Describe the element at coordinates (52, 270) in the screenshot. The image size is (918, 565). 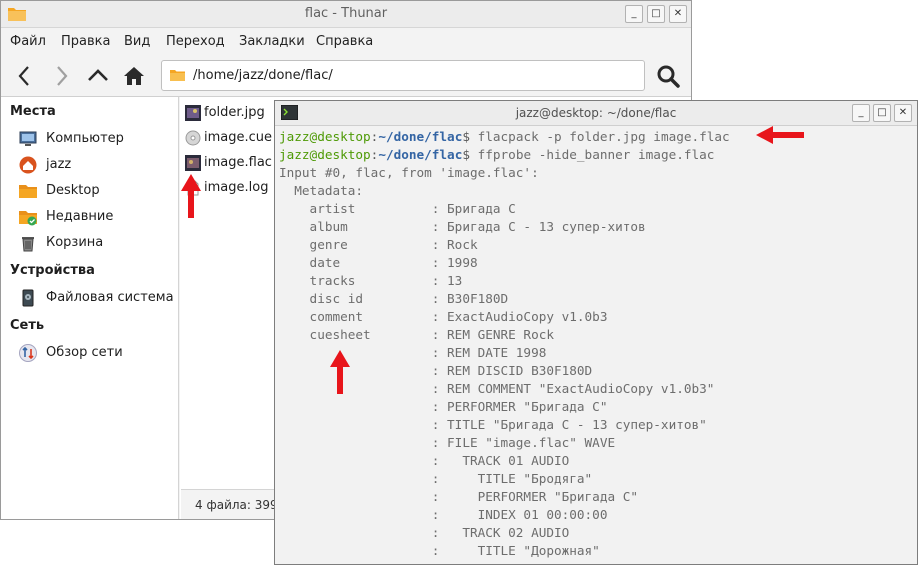
I see `devices-heading: Устройства` at that location.